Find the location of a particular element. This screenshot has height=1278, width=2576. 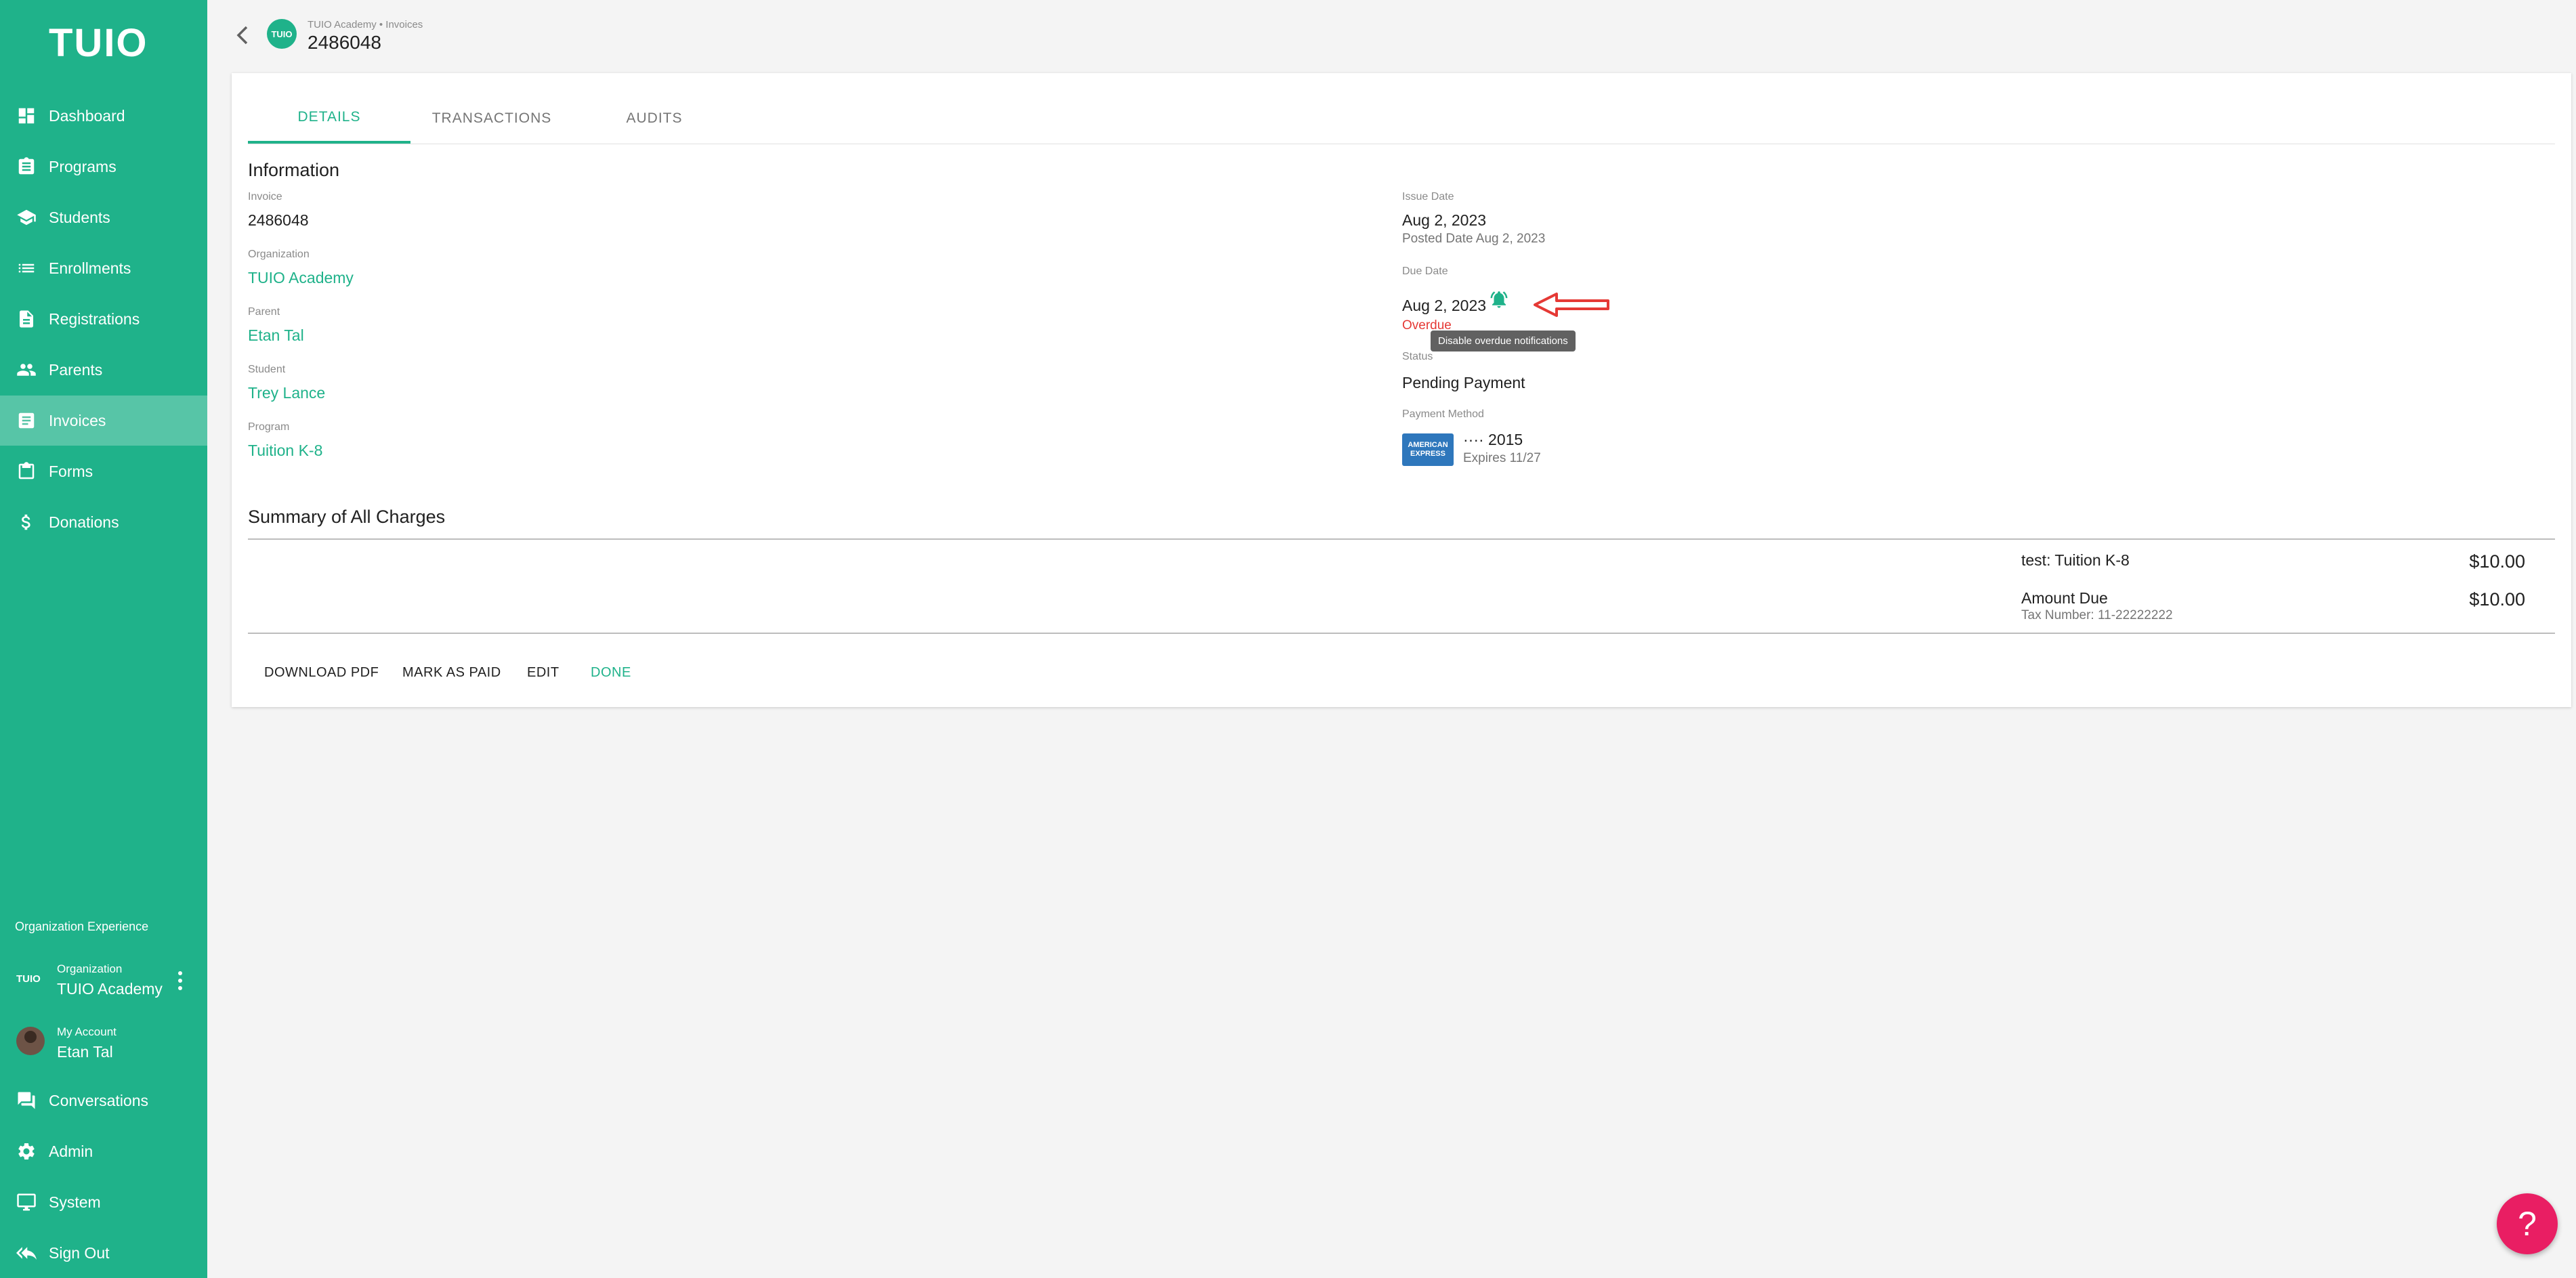

dollar-icon is located at coordinates (27, 522).